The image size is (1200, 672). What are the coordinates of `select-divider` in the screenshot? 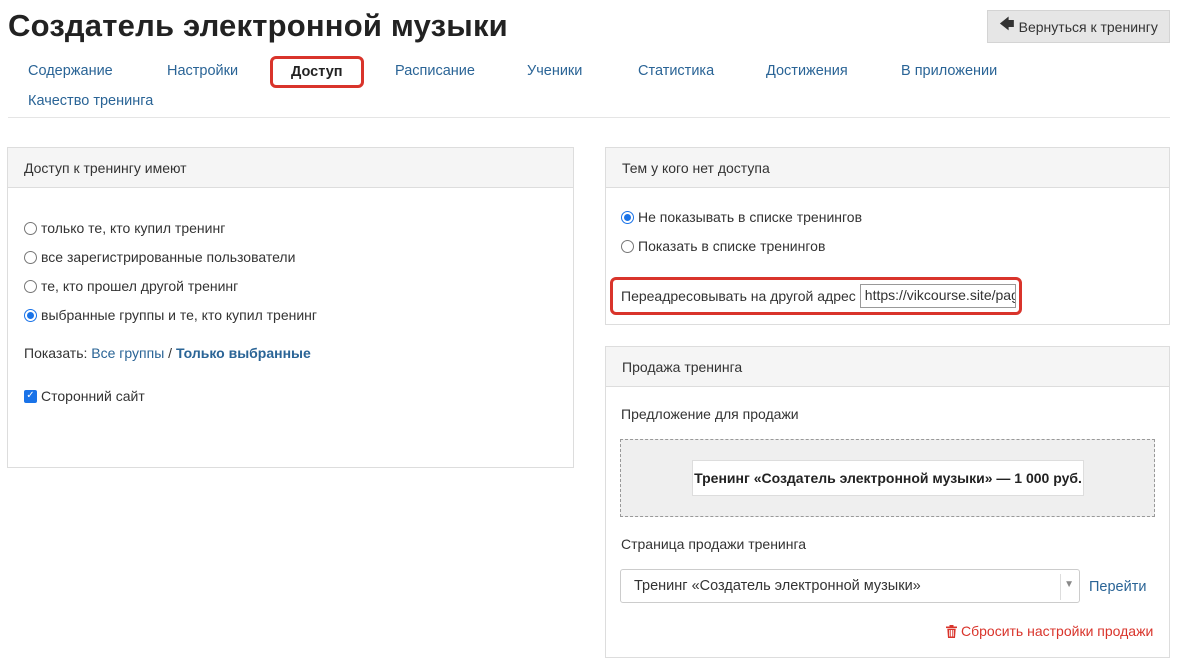 It's located at (1060, 587).